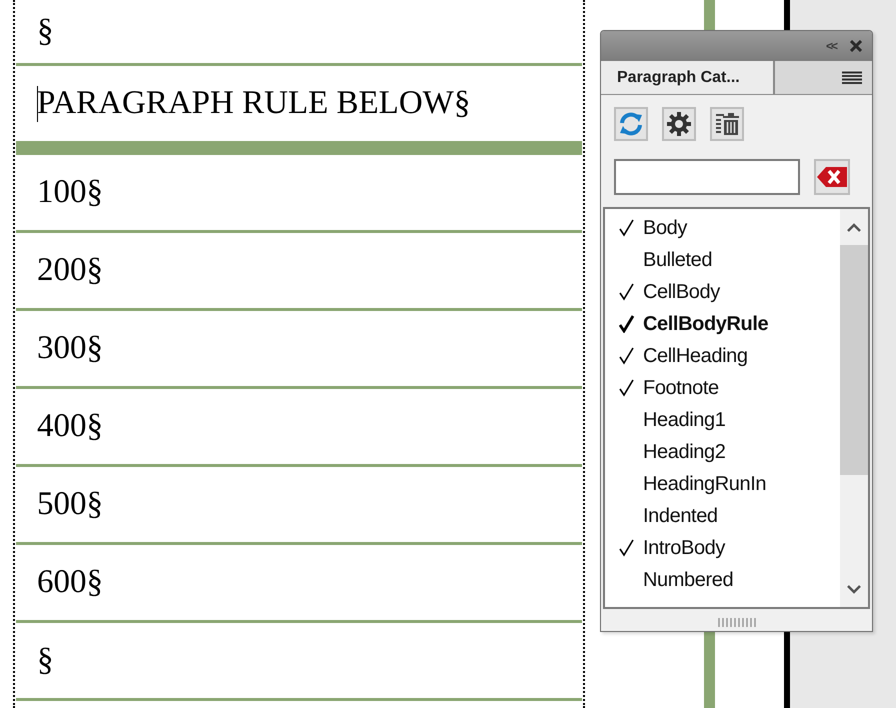  I want to click on close-icon, so click(856, 46).